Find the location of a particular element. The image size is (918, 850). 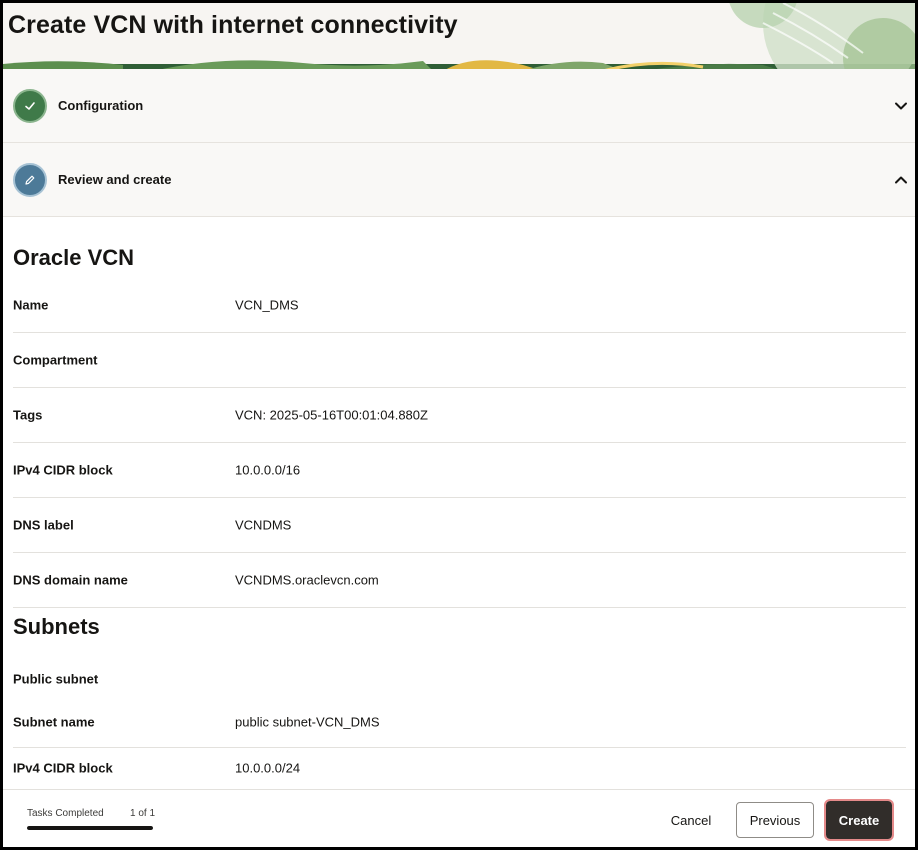

step-label-review: Review and create is located at coordinates (115, 179).